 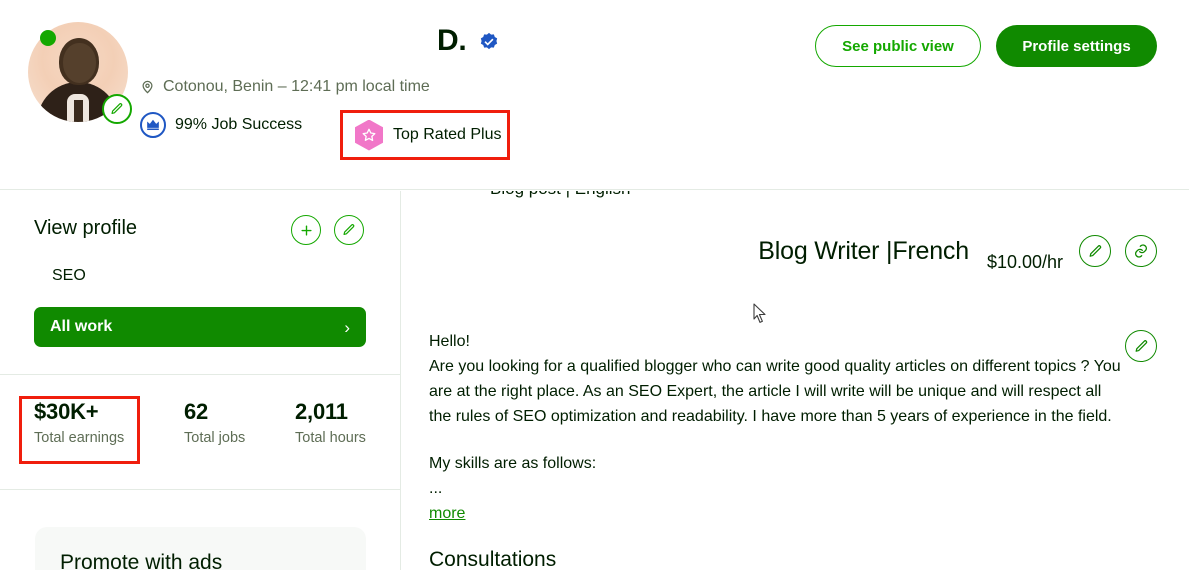 I want to click on view-profile-actions, so click(x=327, y=230).